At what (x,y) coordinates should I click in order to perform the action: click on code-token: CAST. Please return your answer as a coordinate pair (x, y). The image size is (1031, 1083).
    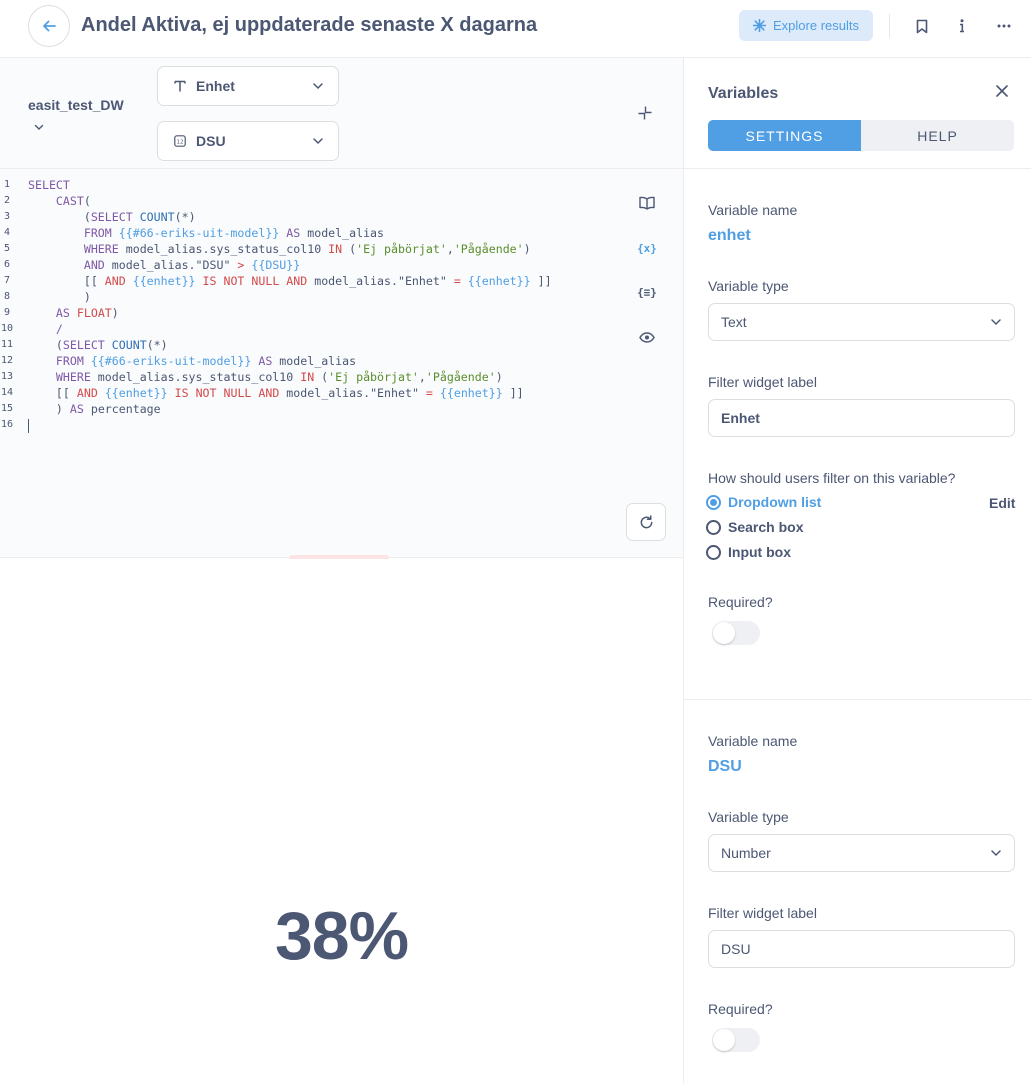
    Looking at the image, I should click on (69, 201).